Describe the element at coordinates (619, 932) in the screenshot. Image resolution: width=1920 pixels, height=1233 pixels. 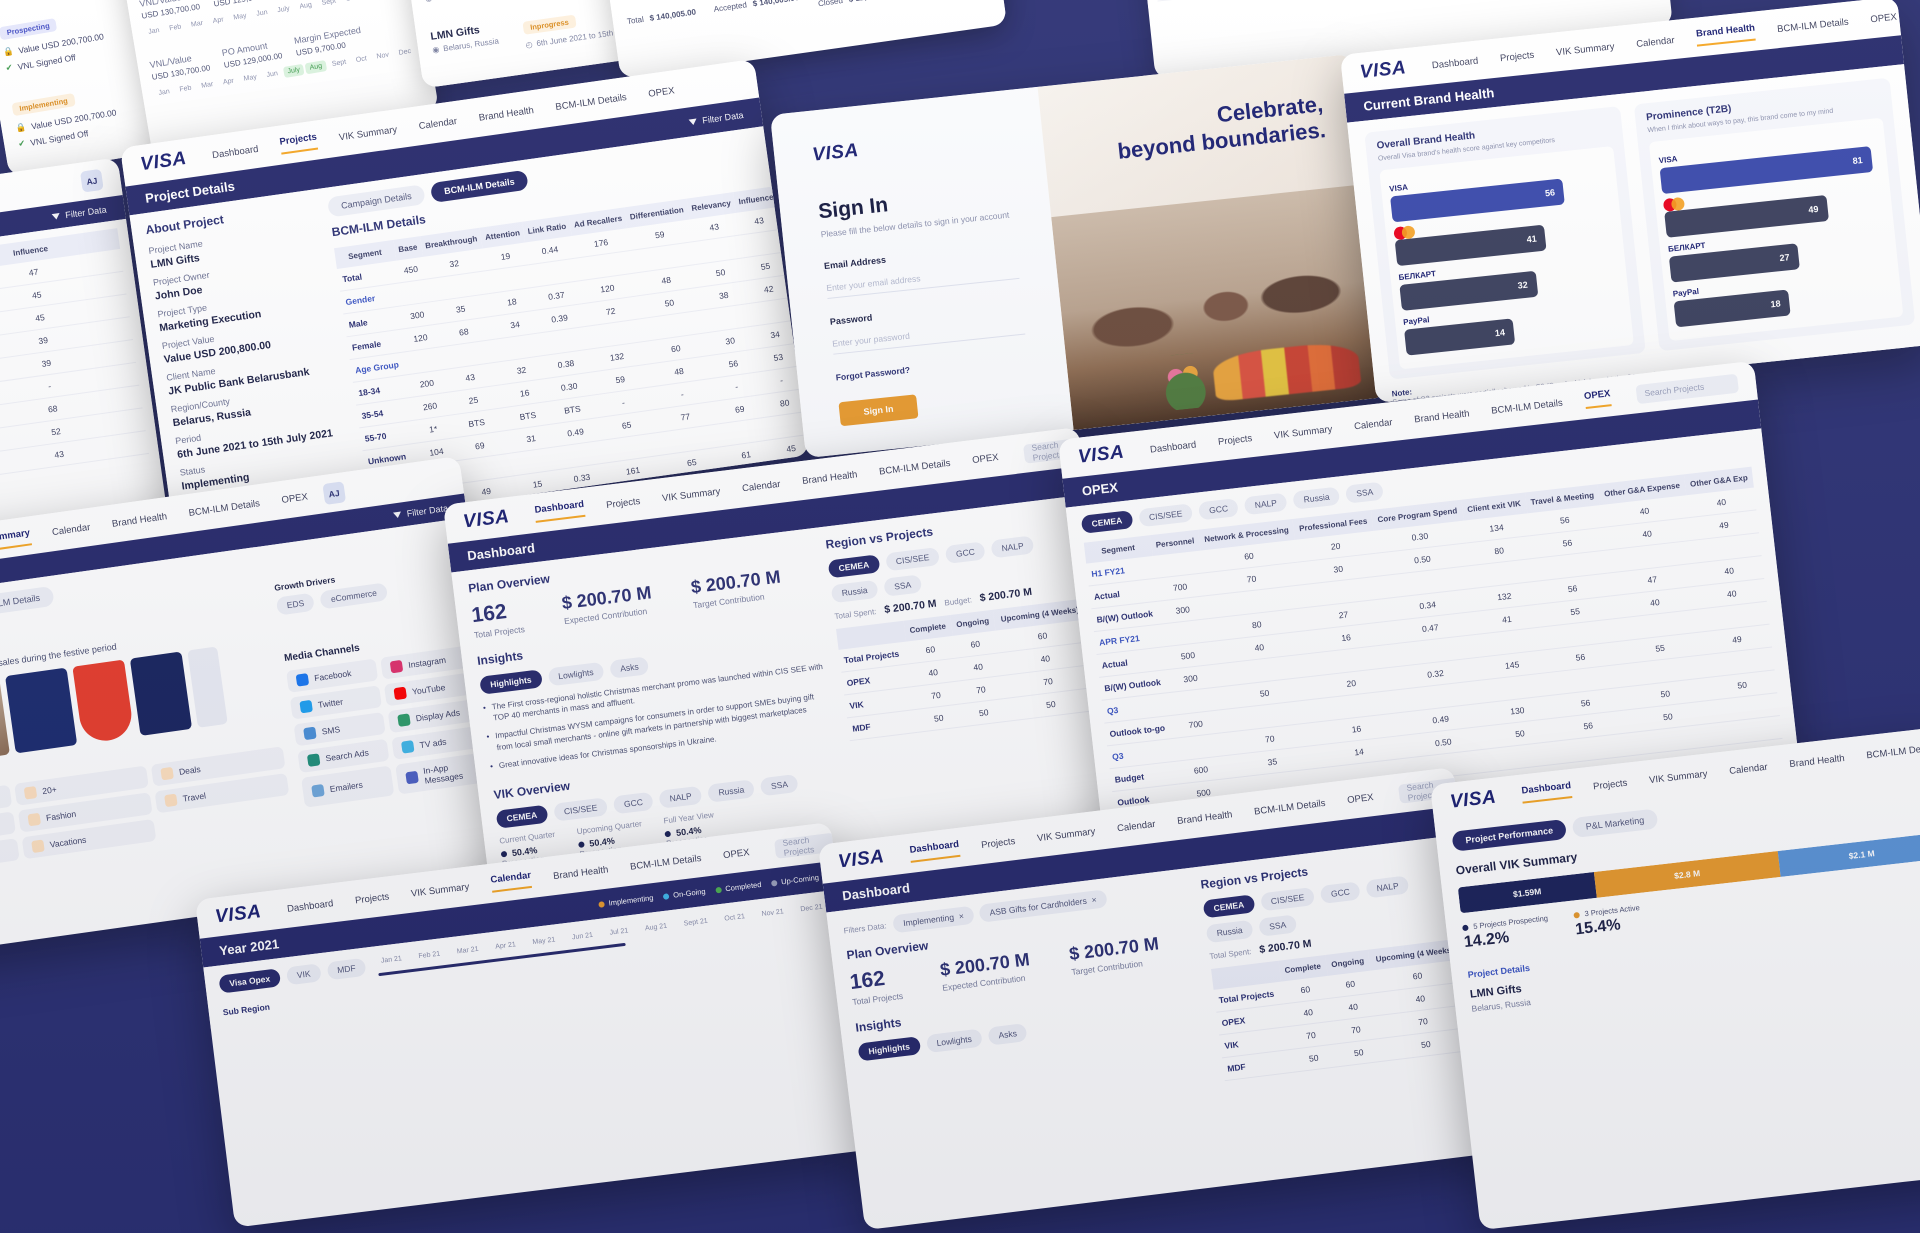
I see `calendar-month: Jul 21` at that location.